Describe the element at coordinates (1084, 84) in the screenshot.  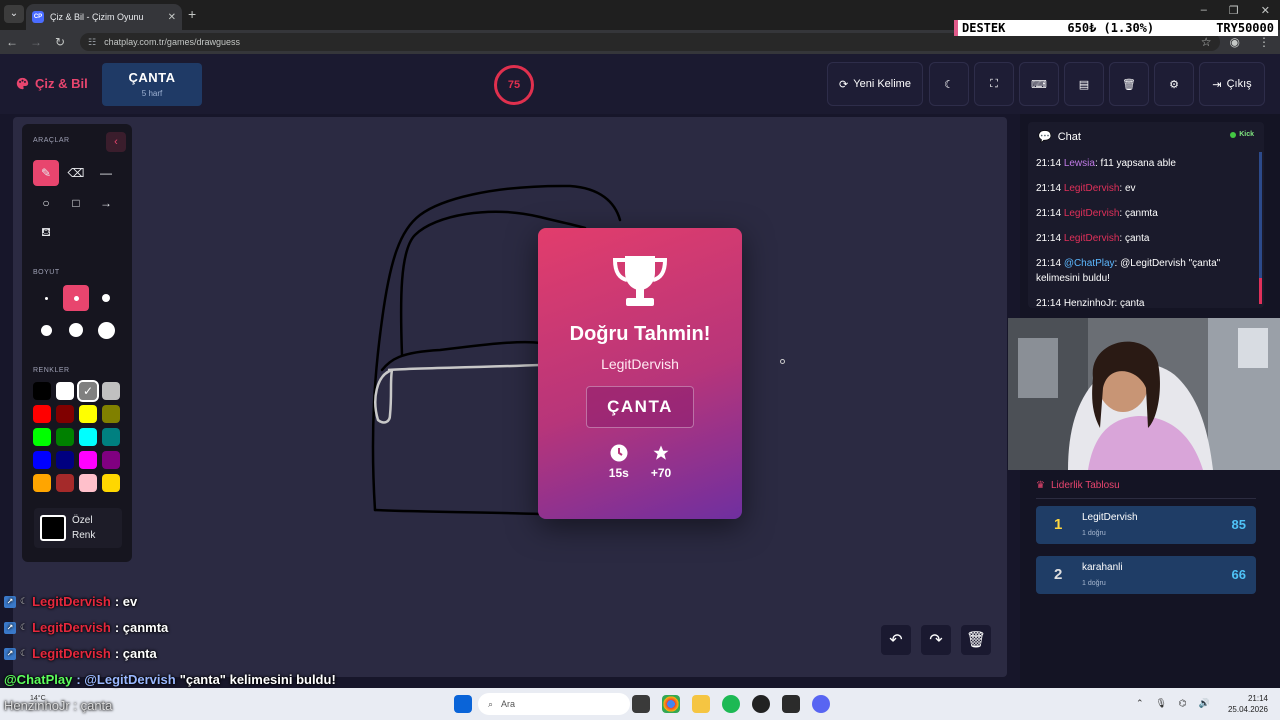
I see `archive-button: ▤` at that location.